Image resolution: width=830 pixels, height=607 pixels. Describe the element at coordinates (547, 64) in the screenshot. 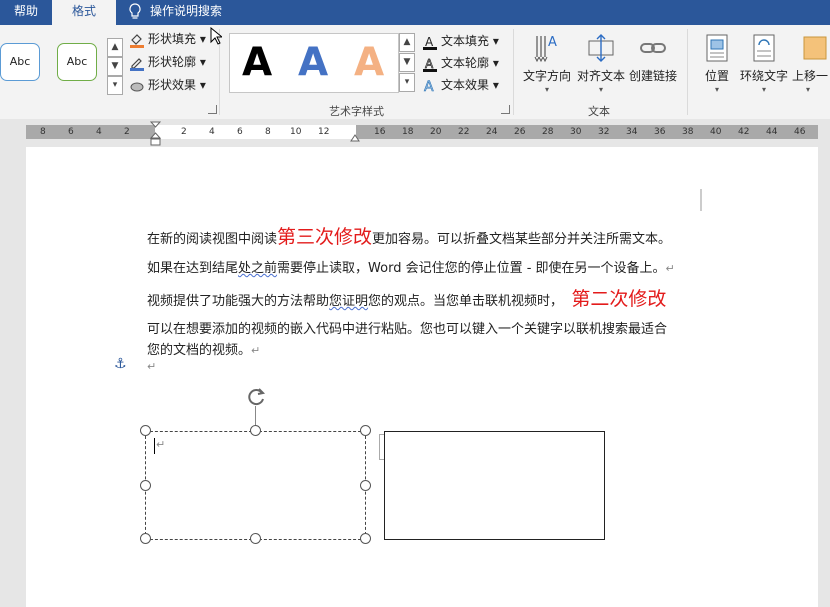

I see `text-direction-button: A 文字方向 ▾` at that location.